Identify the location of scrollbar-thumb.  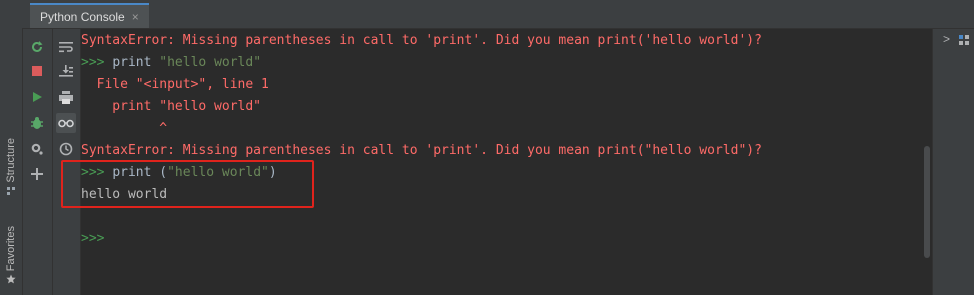
(927, 202).